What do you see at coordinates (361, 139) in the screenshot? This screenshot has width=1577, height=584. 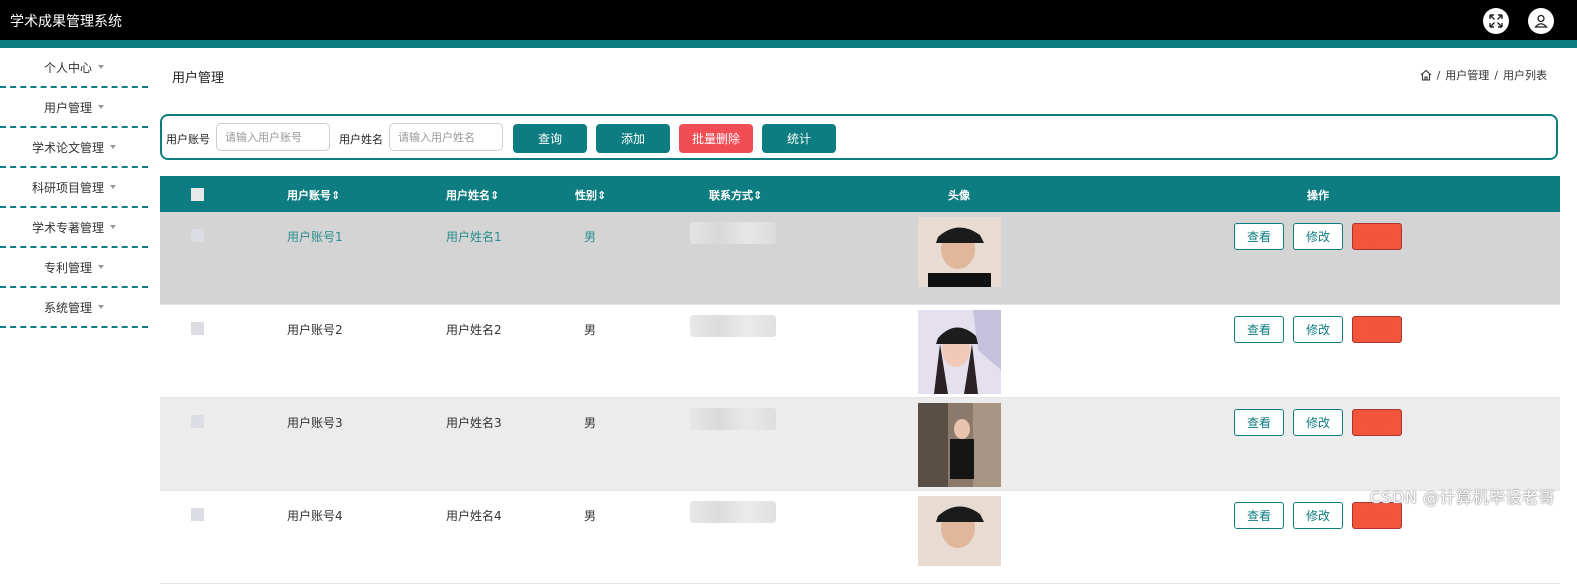 I see `name-label: 用户姓名` at bounding box center [361, 139].